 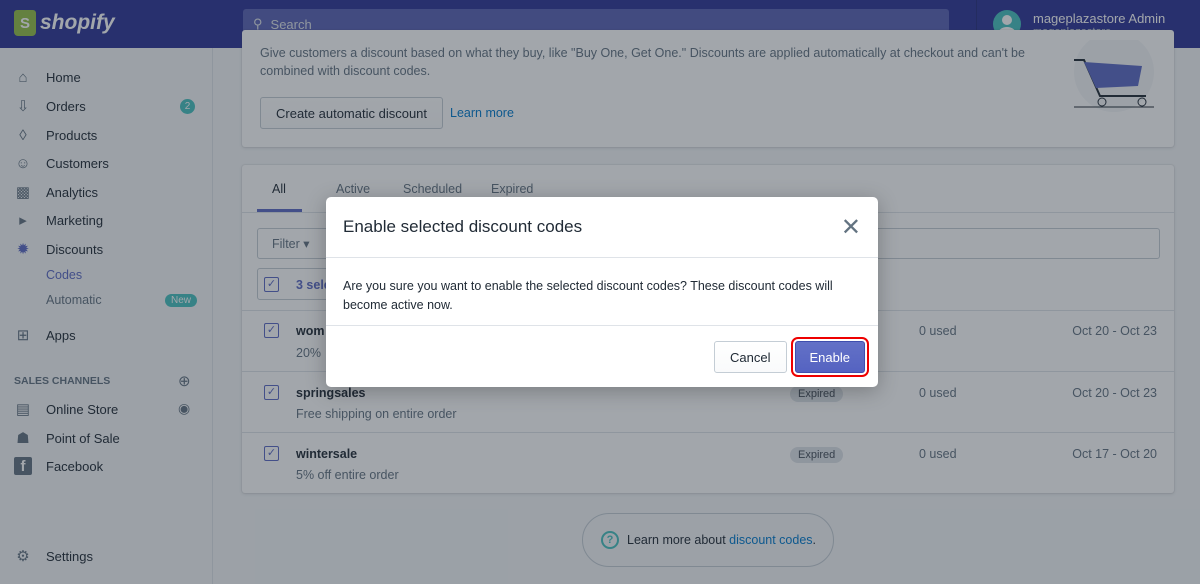 I want to click on enable-button: Enable, so click(x=830, y=357).